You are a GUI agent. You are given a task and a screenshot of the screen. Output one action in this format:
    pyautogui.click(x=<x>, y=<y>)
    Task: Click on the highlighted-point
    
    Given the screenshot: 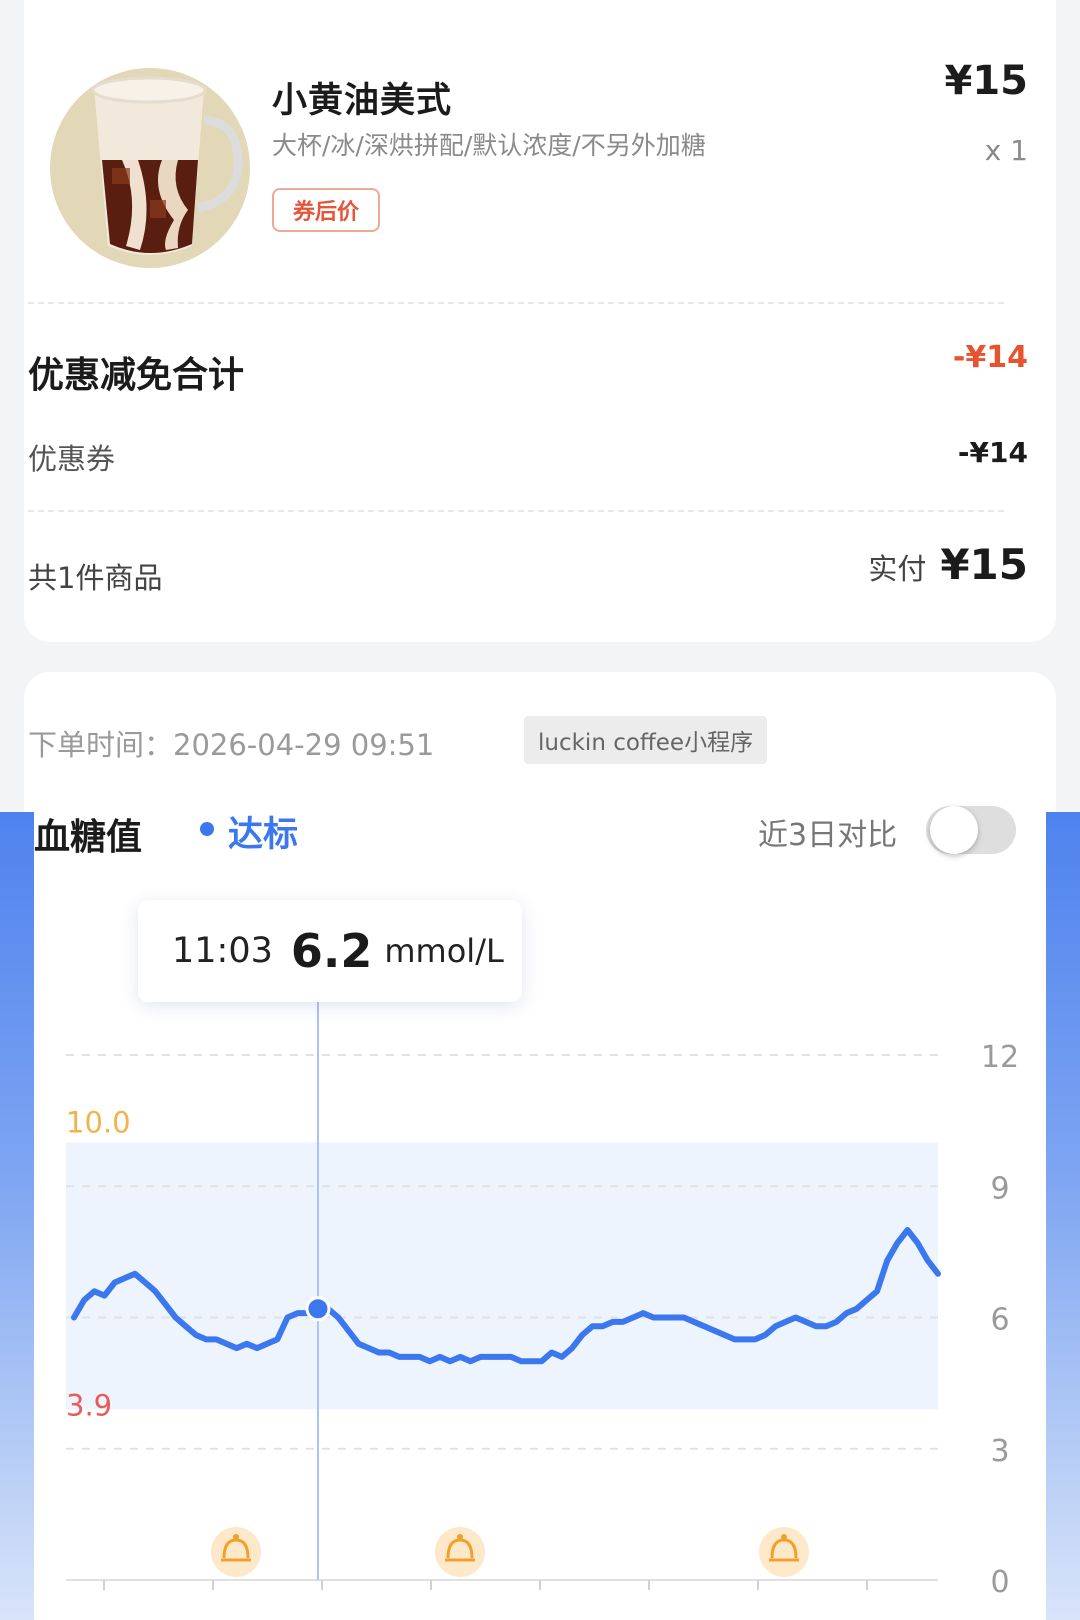 What is the action you would take?
    pyautogui.click(x=318, y=1309)
    